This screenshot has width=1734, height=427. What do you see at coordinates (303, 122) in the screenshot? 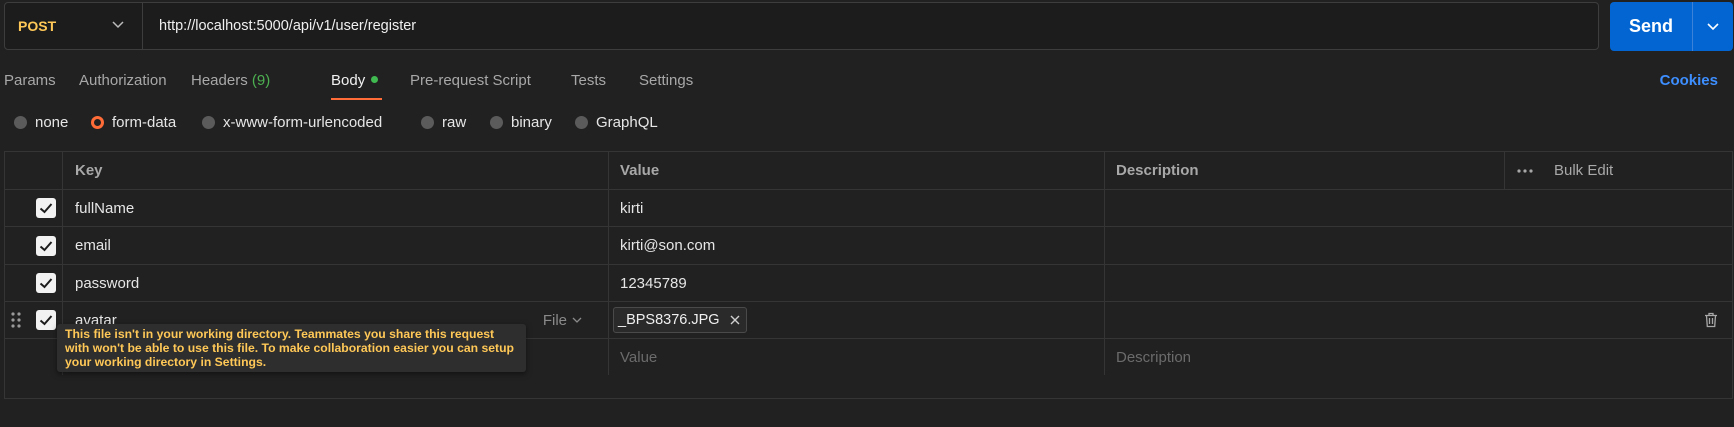
I see `radio-label: x-www-form-urlencoded` at bounding box center [303, 122].